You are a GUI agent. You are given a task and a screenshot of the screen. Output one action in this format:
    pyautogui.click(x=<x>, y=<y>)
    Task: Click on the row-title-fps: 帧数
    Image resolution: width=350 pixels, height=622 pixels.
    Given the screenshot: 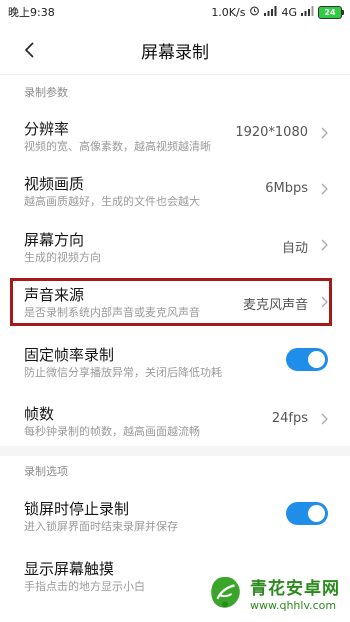 What is the action you would take?
    pyautogui.click(x=39, y=414)
    